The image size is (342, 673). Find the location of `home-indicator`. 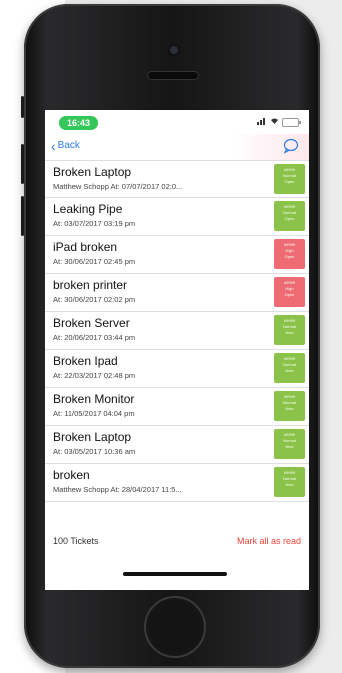

home-indicator is located at coordinates (175, 574).